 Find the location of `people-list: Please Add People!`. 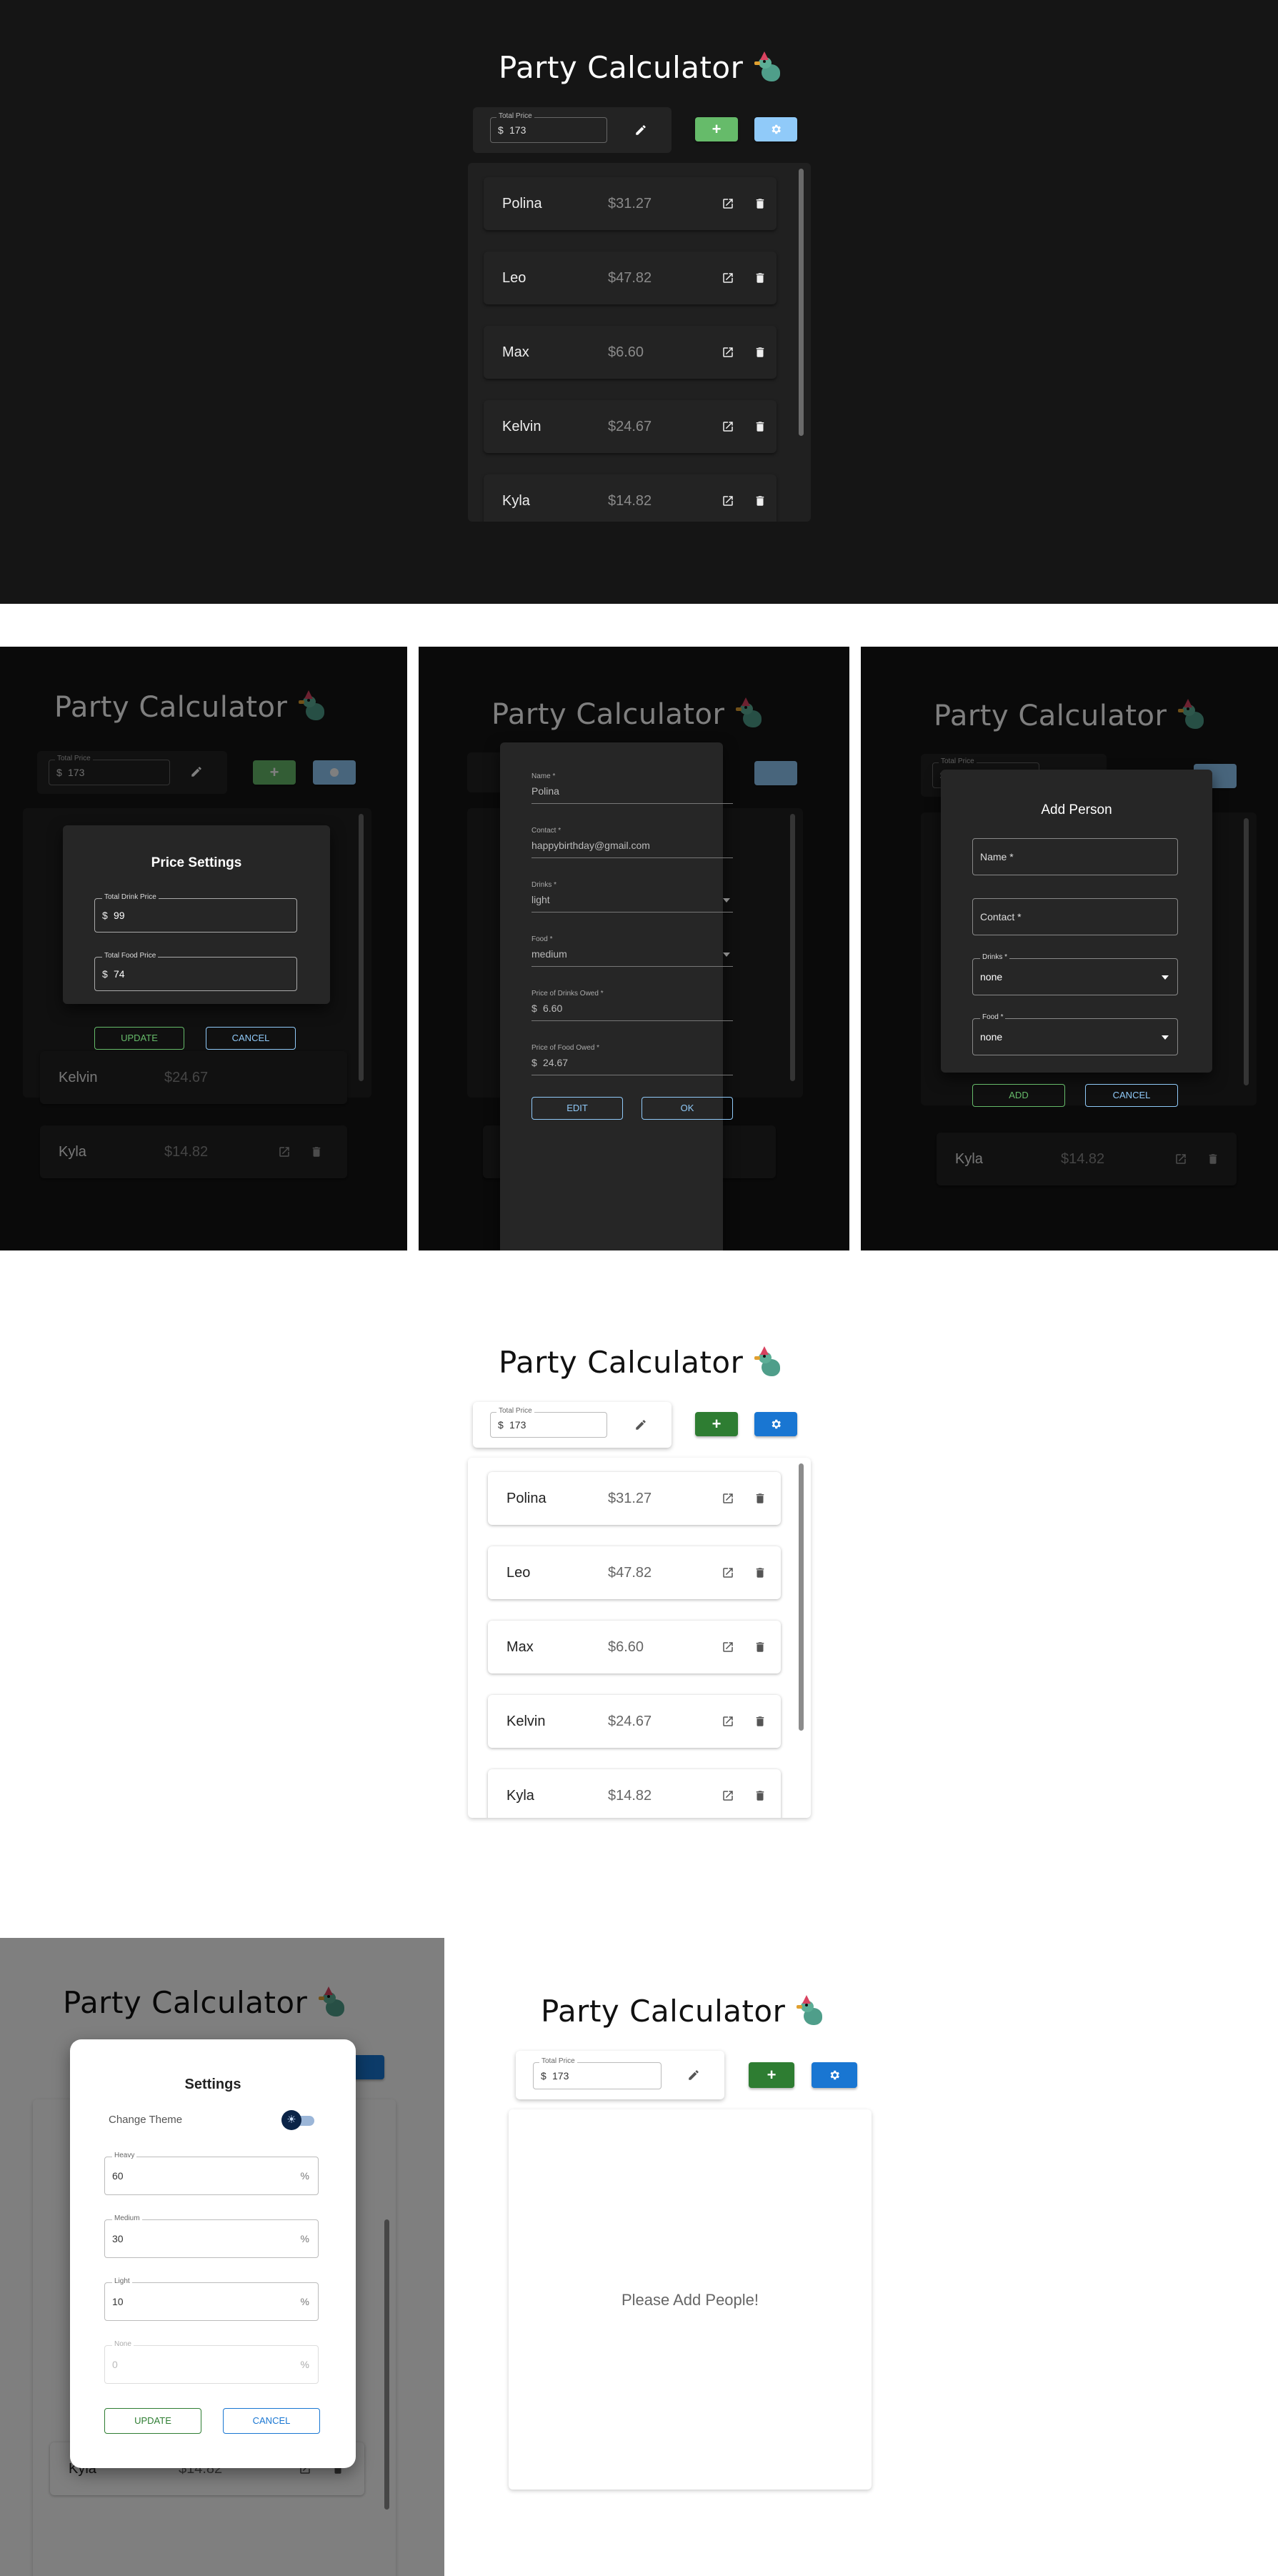

people-list: Please Add People! is located at coordinates (691, 2299).